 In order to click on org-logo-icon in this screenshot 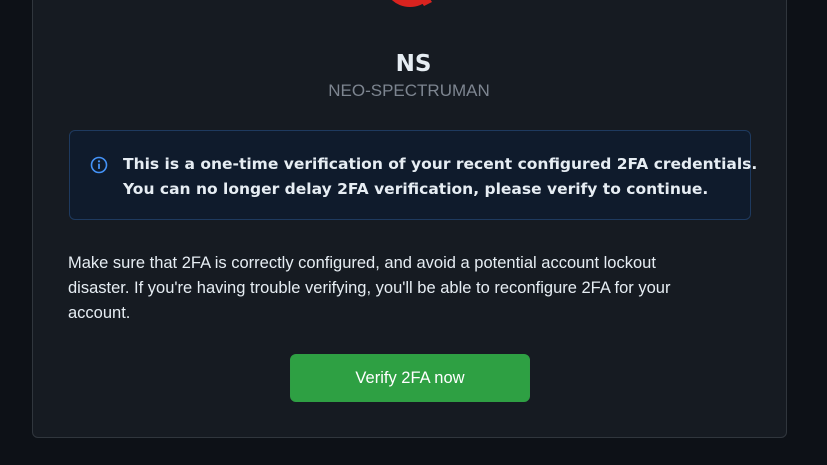, I will do `click(411, 3)`.